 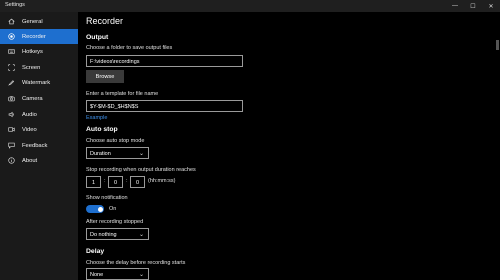 I want to click on after-stop-label: After recording stopped, so click(x=115, y=222).